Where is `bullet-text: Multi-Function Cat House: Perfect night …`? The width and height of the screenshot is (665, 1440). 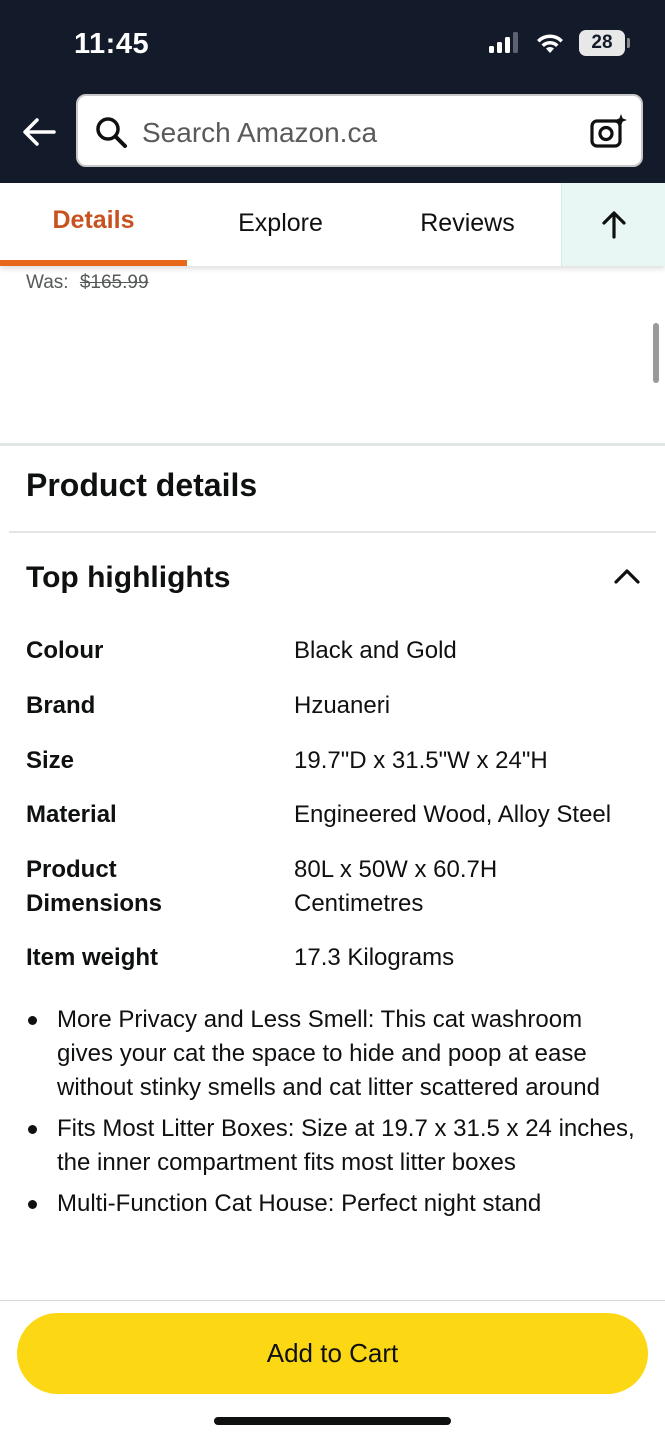
bullet-text: Multi-Function Cat House: Perfect night … is located at coordinates (299, 1203).